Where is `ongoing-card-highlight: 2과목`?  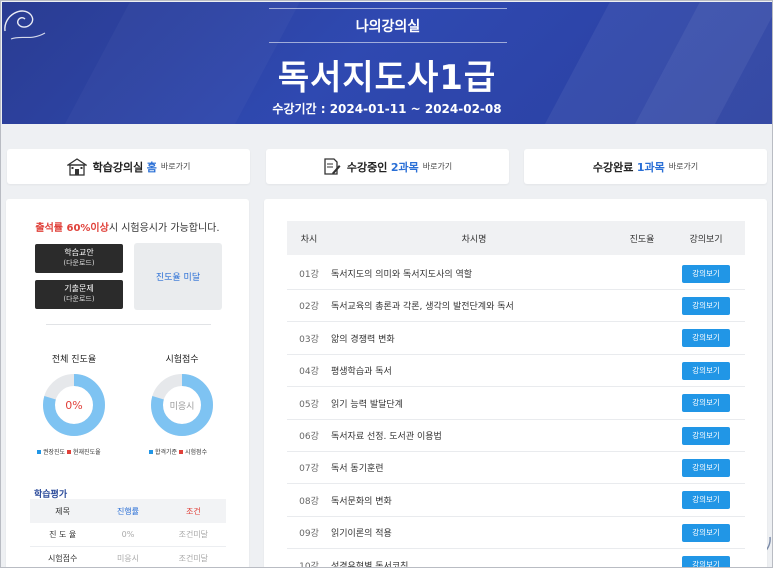
ongoing-card-highlight: 2과목 is located at coordinates (404, 167).